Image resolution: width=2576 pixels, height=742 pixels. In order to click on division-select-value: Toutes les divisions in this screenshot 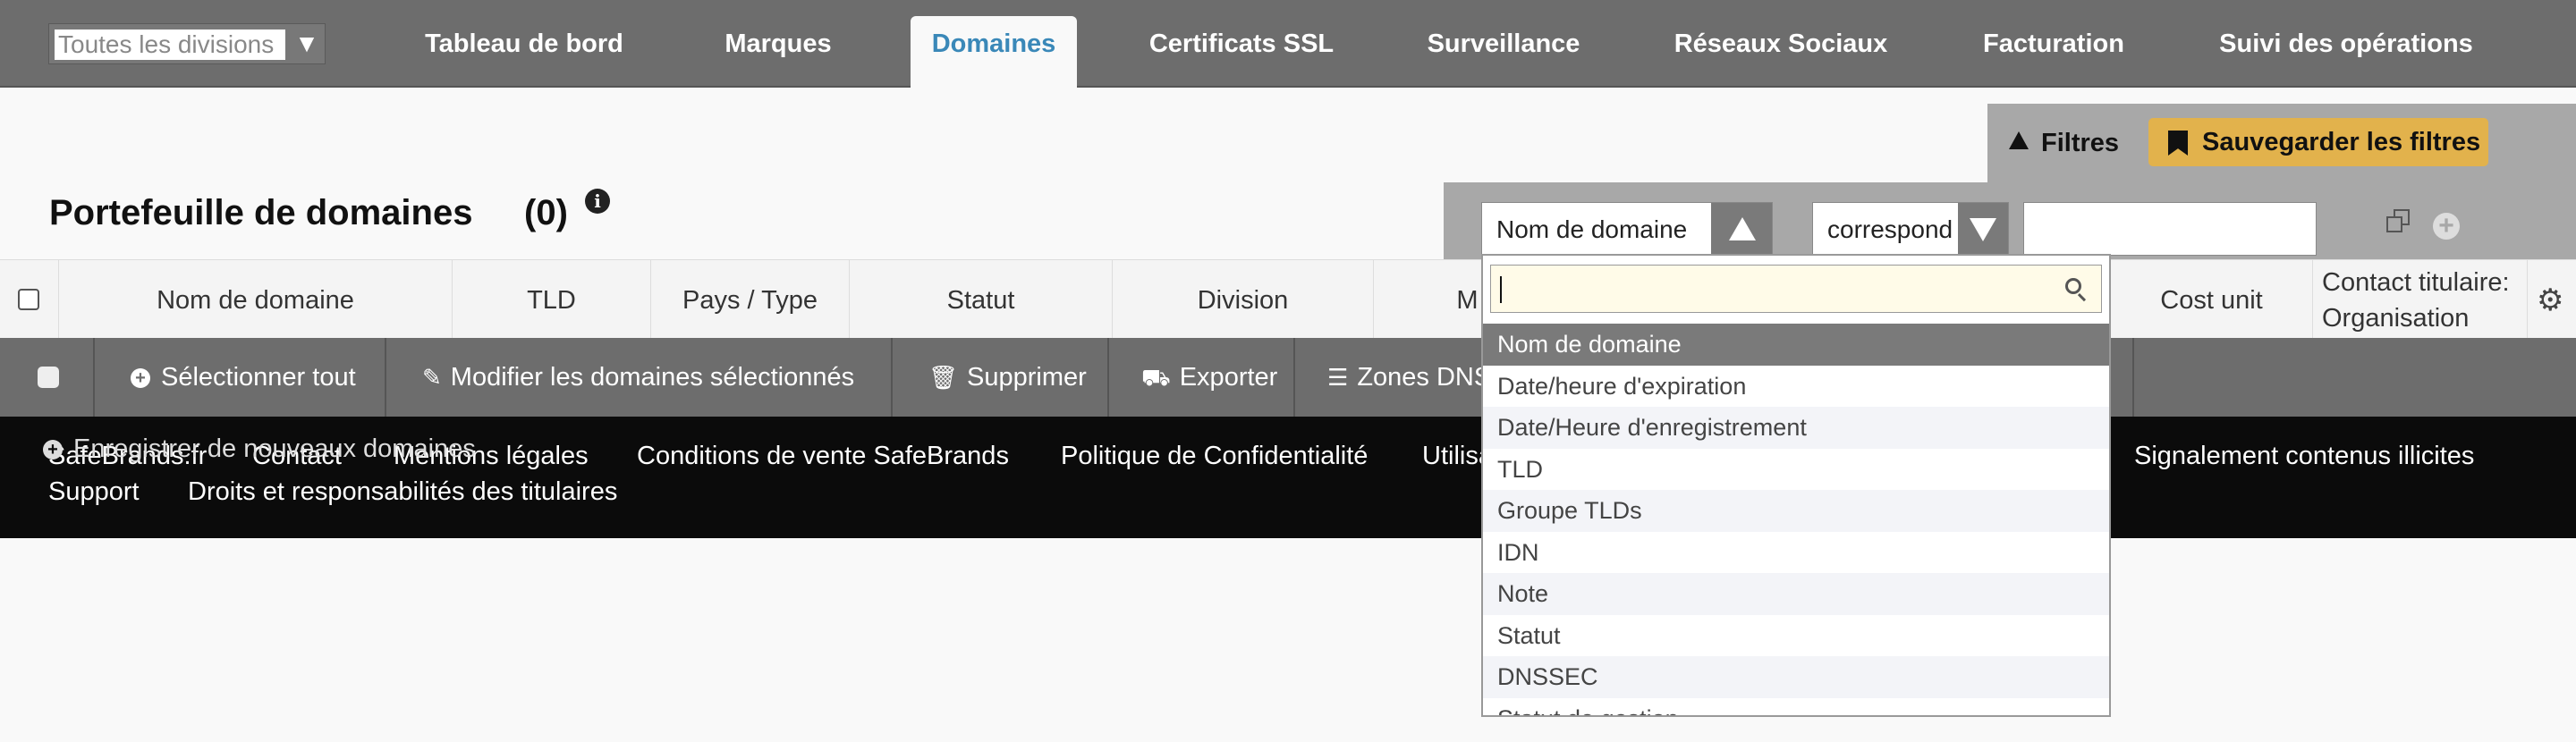, I will do `click(170, 45)`.